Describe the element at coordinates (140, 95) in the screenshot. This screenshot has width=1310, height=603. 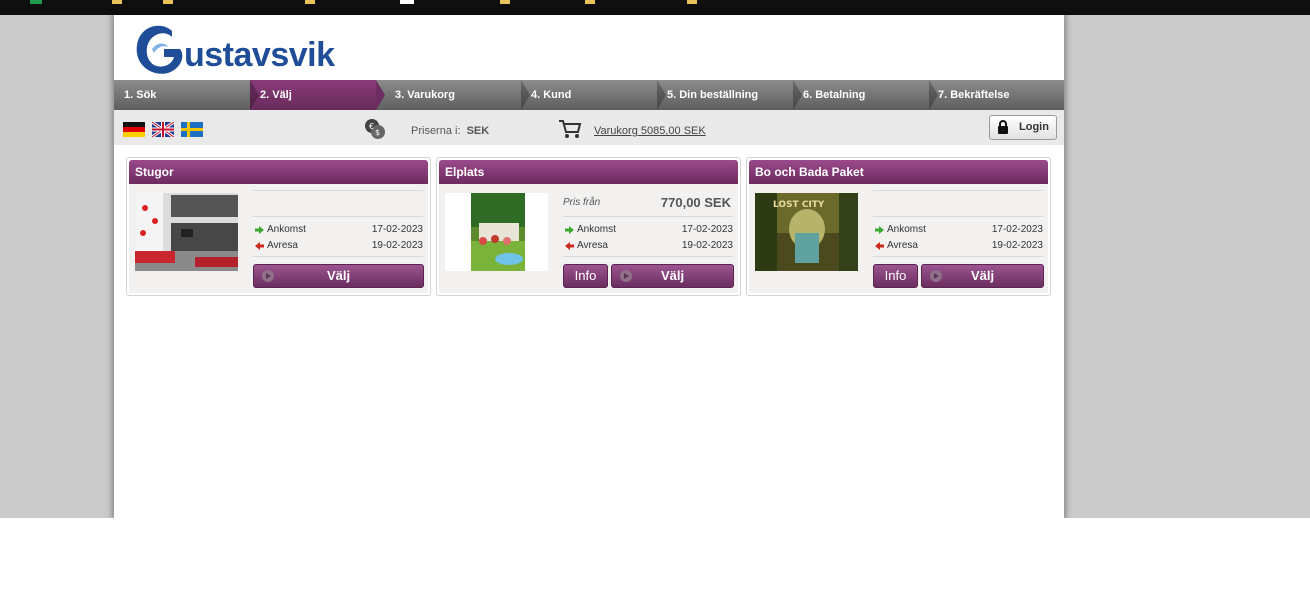
I see `step-label: 1. Sök` at that location.